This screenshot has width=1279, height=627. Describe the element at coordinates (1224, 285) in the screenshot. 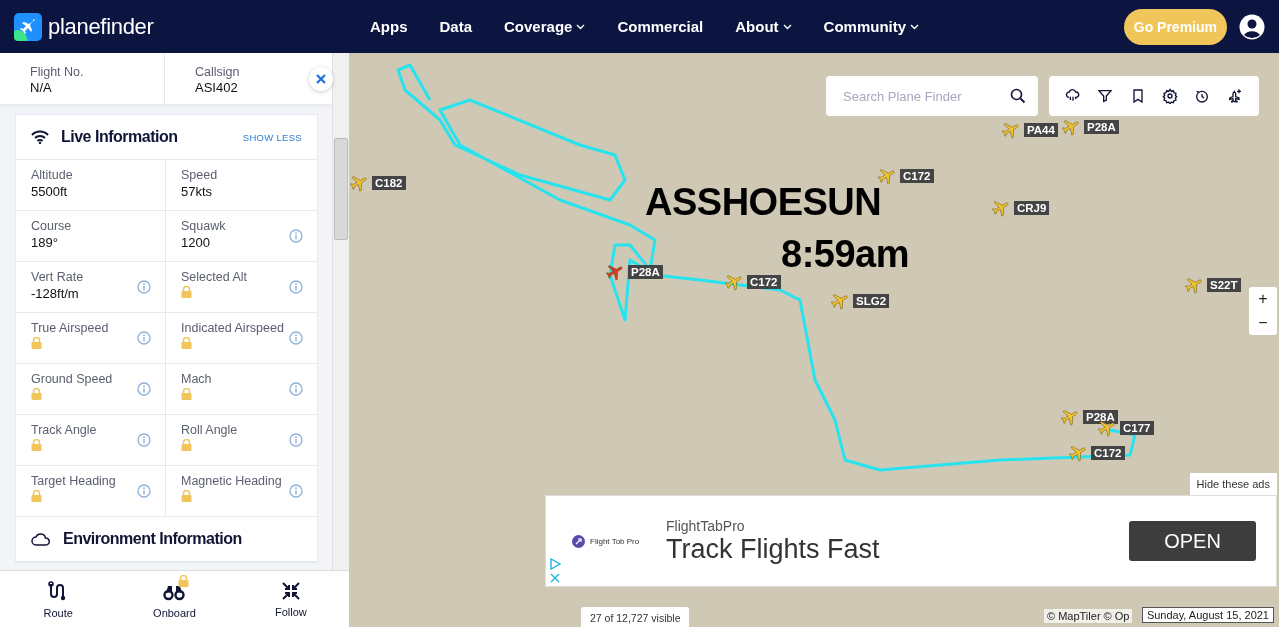

I see `aircraft-label: S22T` at that location.